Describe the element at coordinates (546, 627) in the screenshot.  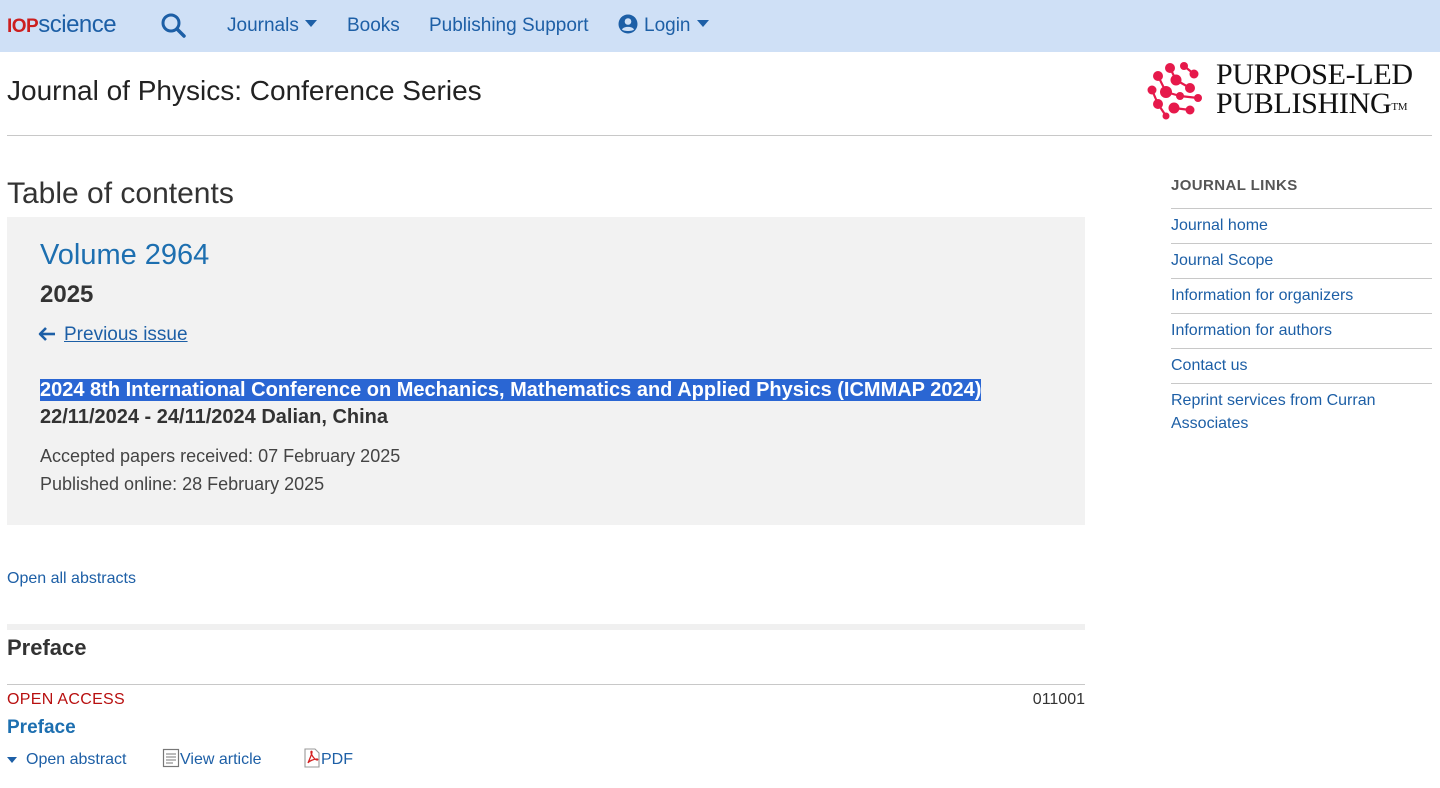
I see `section-divider-bar` at that location.